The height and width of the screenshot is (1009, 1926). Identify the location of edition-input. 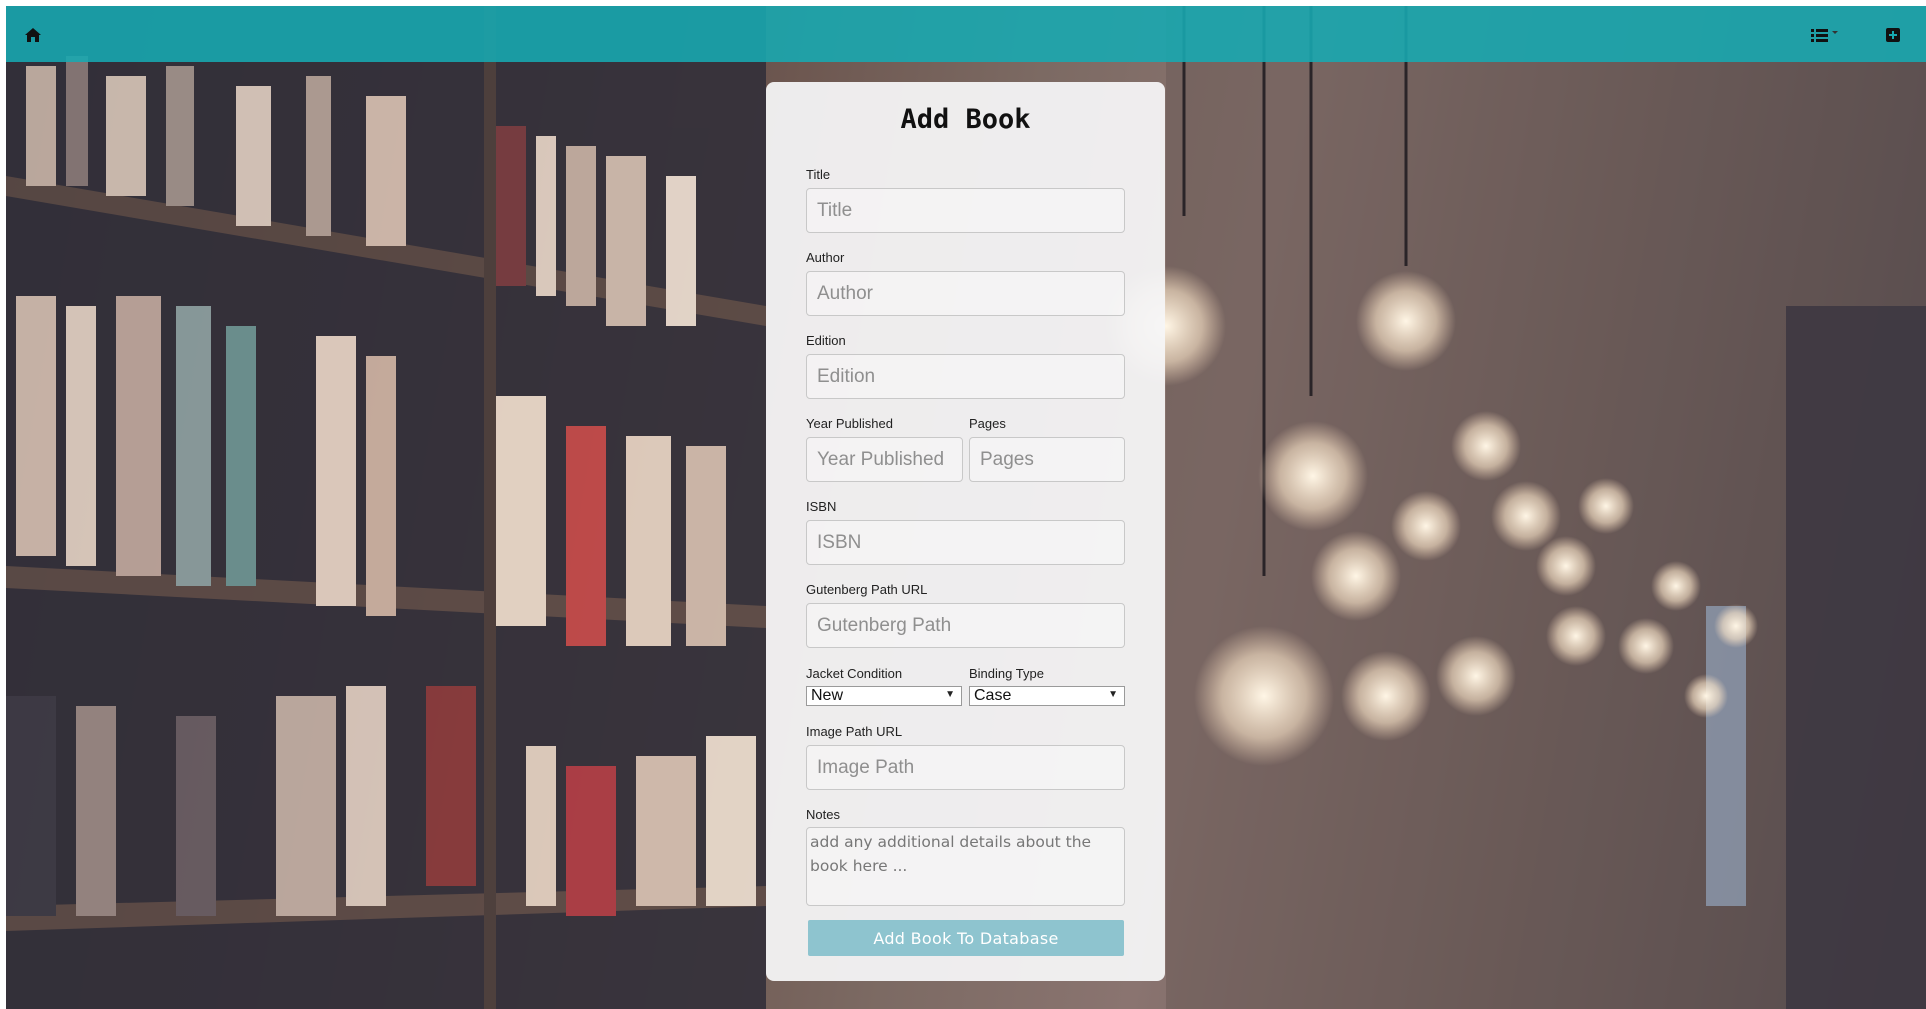
(965, 376).